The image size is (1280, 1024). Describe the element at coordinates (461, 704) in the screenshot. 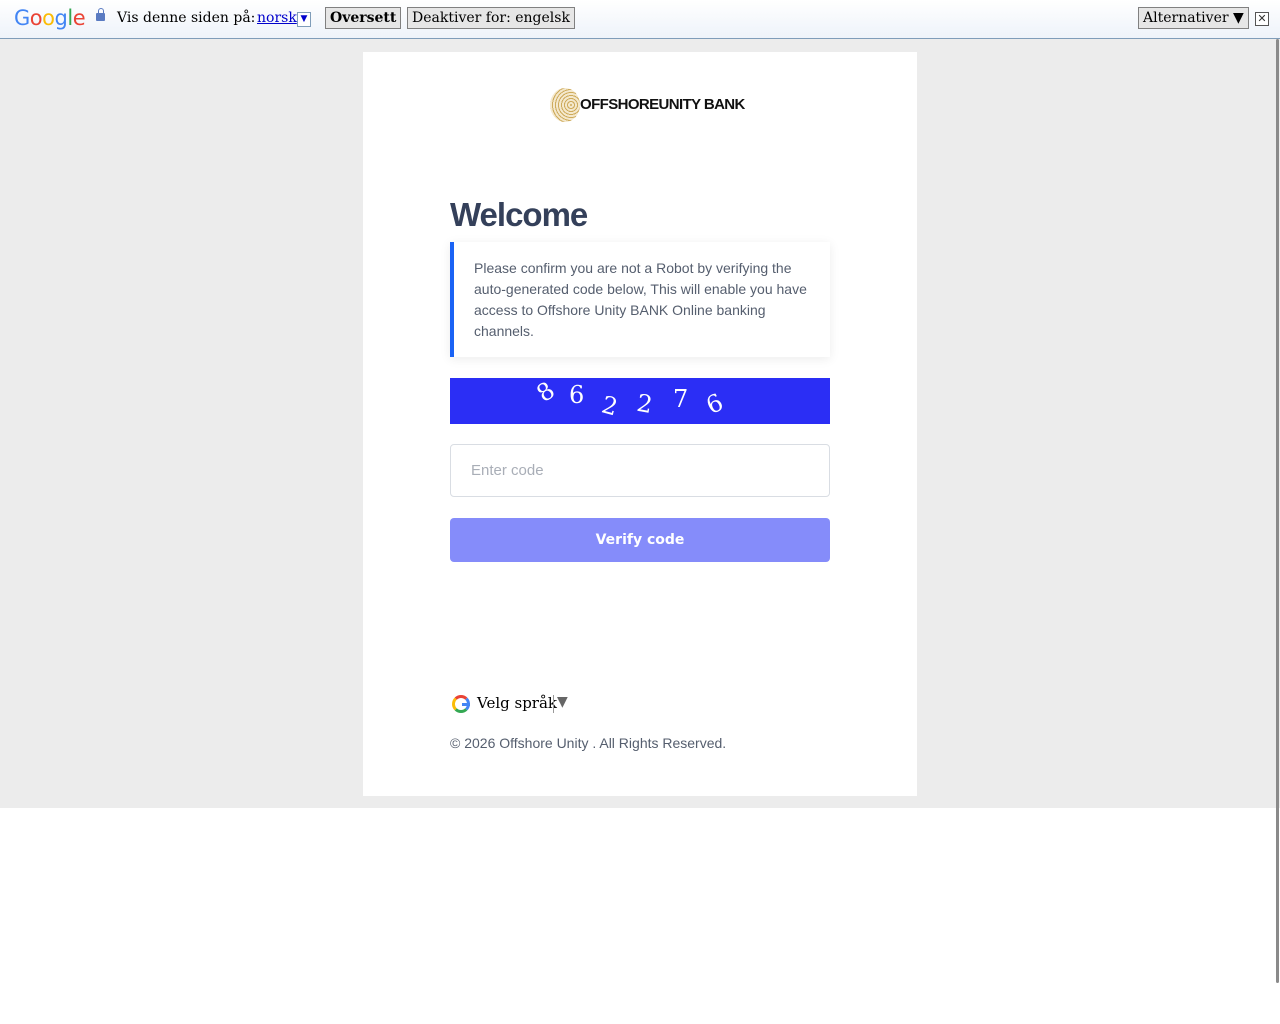

I see `google-g-icon` at that location.